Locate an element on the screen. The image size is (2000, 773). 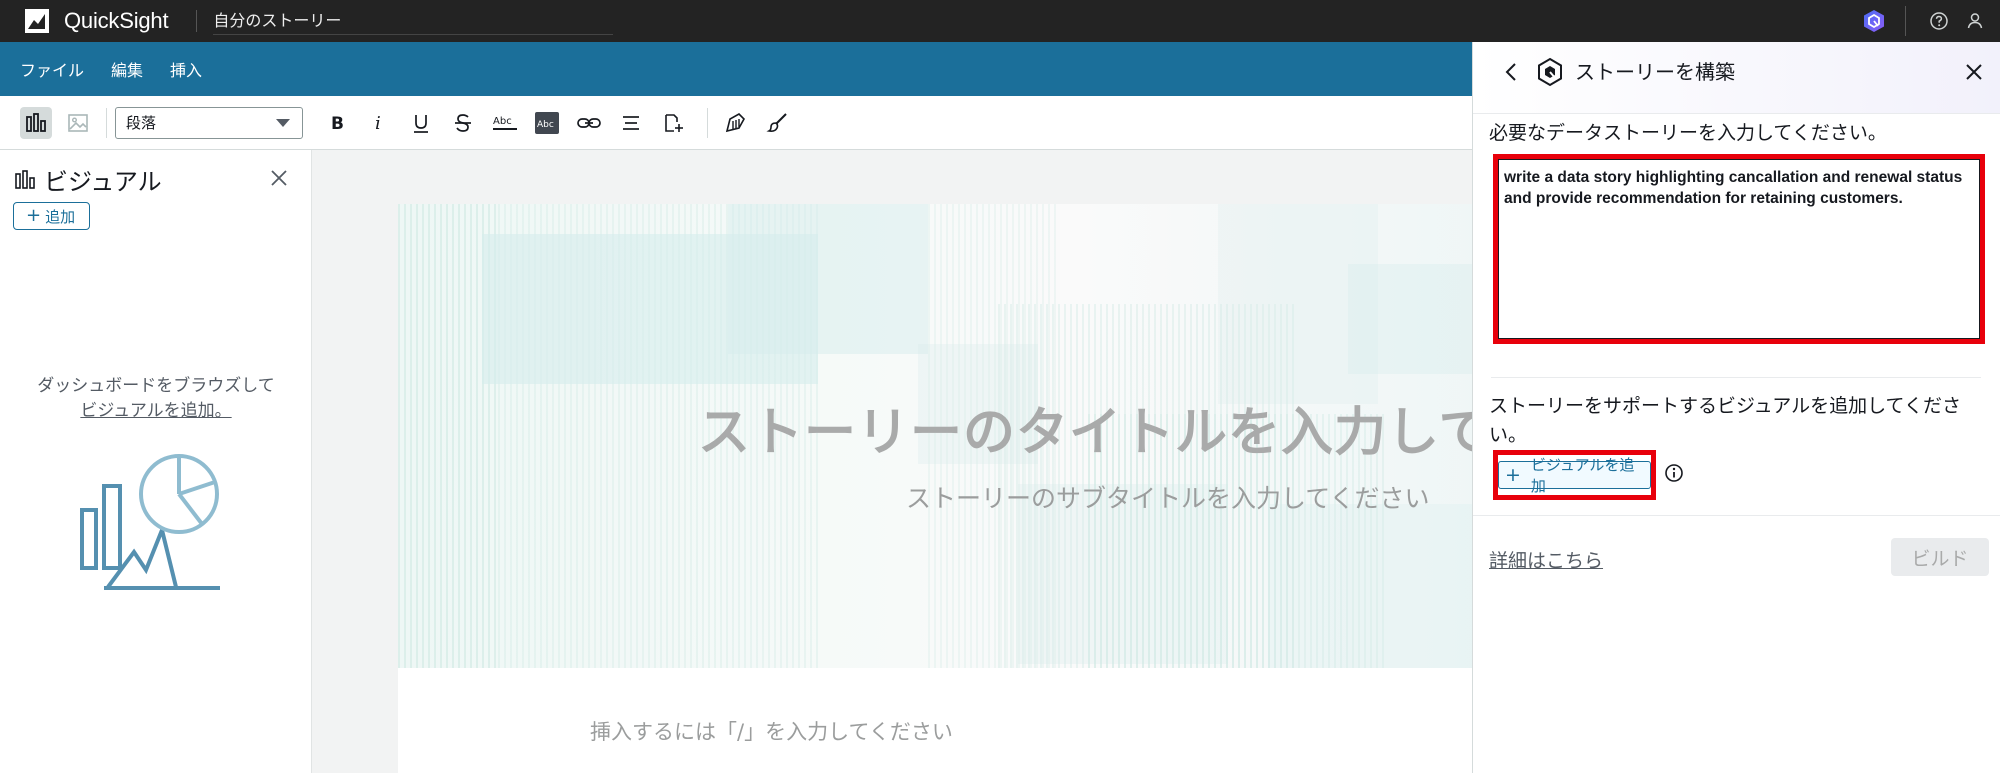
link-button is located at coordinates (589, 123).